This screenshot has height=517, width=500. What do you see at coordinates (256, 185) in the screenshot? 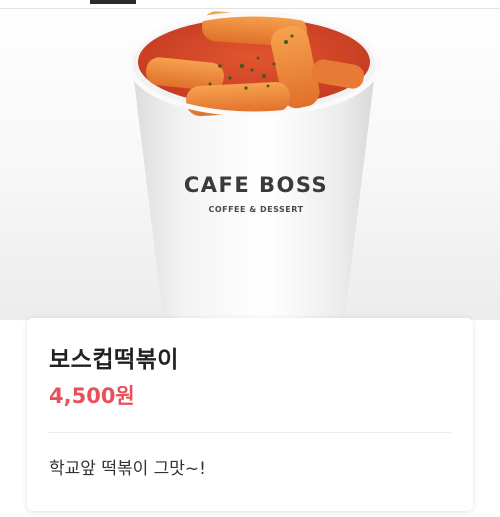
I see `cup-brand-text: CAFE BOSS` at bounding box center [256, 185].